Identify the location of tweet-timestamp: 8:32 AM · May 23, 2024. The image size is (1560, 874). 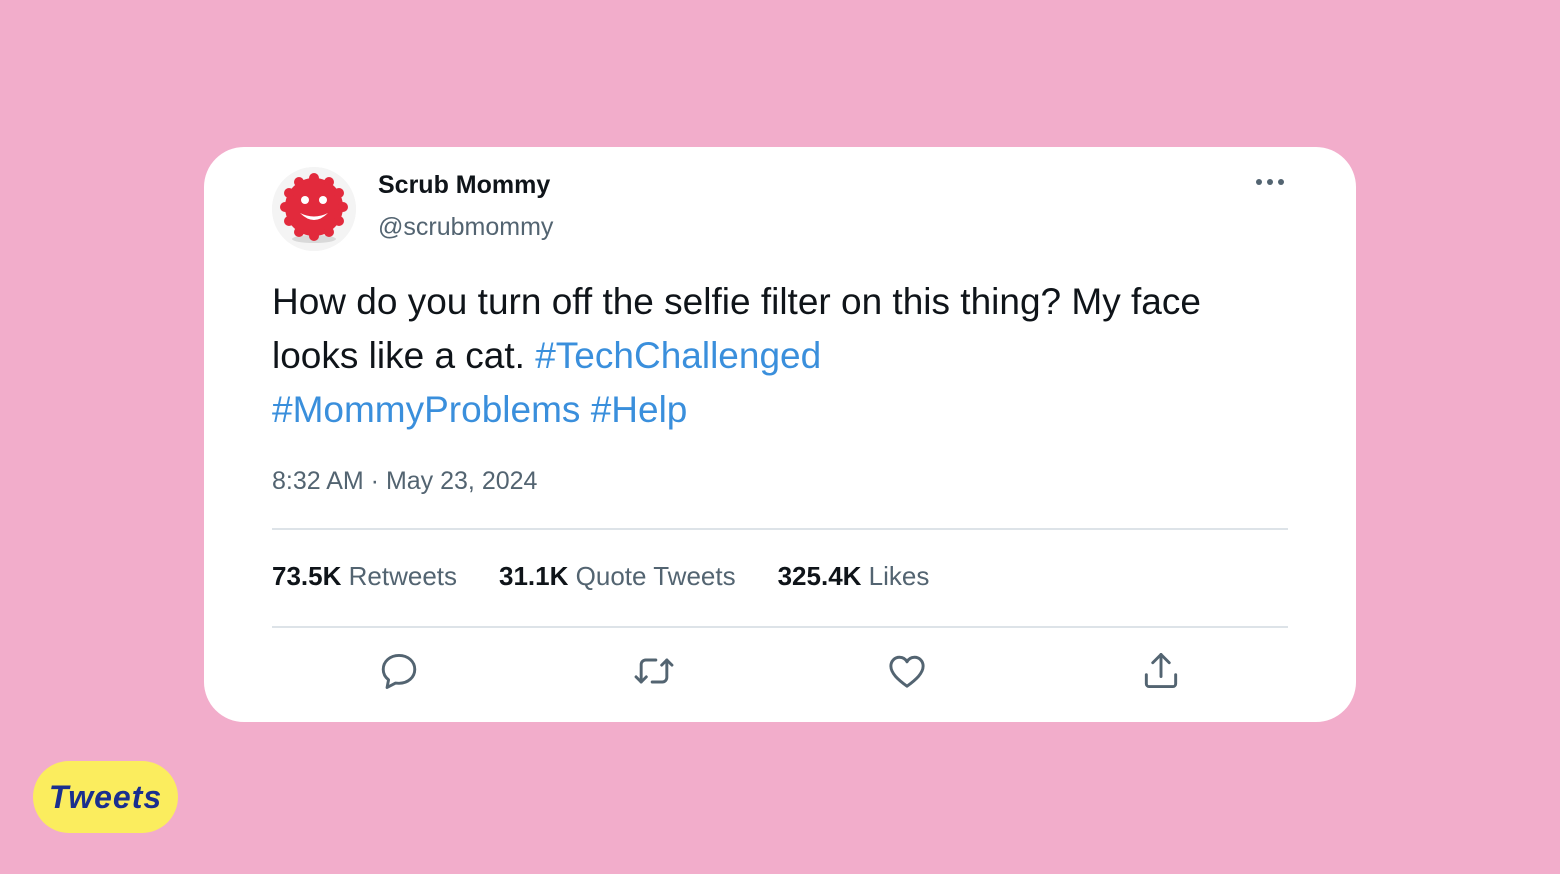
(404, 481).